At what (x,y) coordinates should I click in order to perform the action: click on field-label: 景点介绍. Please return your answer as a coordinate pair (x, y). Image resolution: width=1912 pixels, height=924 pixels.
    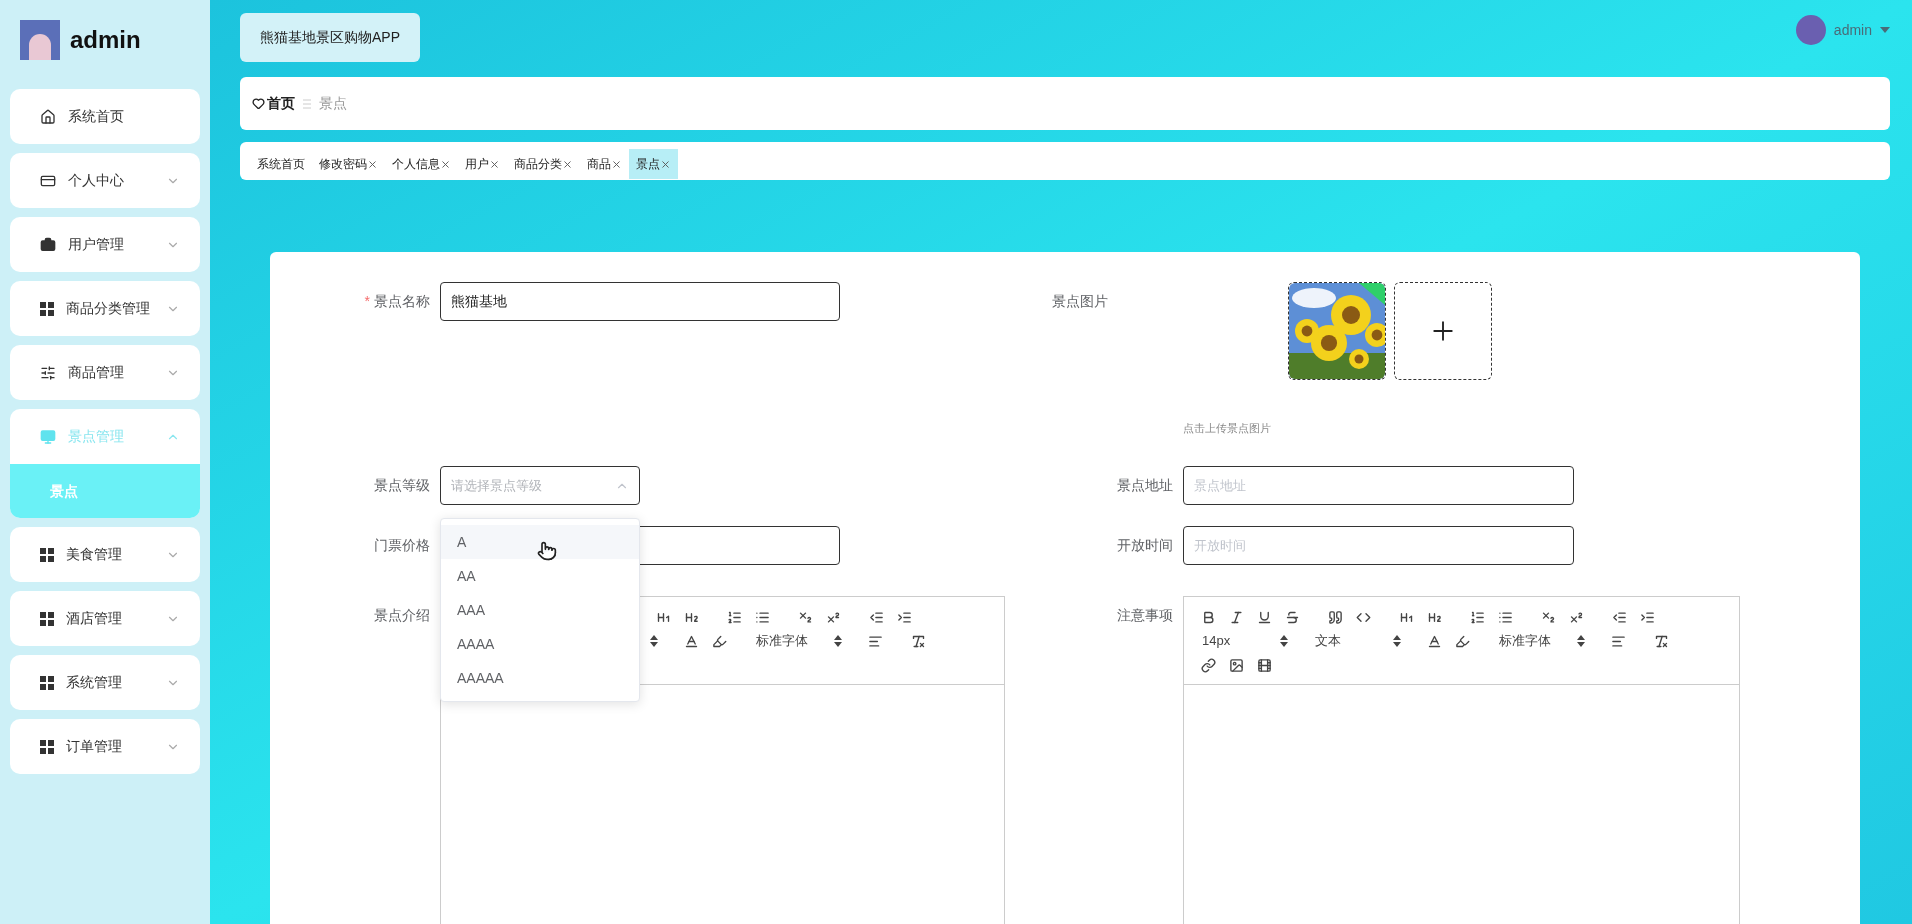
    Looking at the image, I should click on (402, 615).